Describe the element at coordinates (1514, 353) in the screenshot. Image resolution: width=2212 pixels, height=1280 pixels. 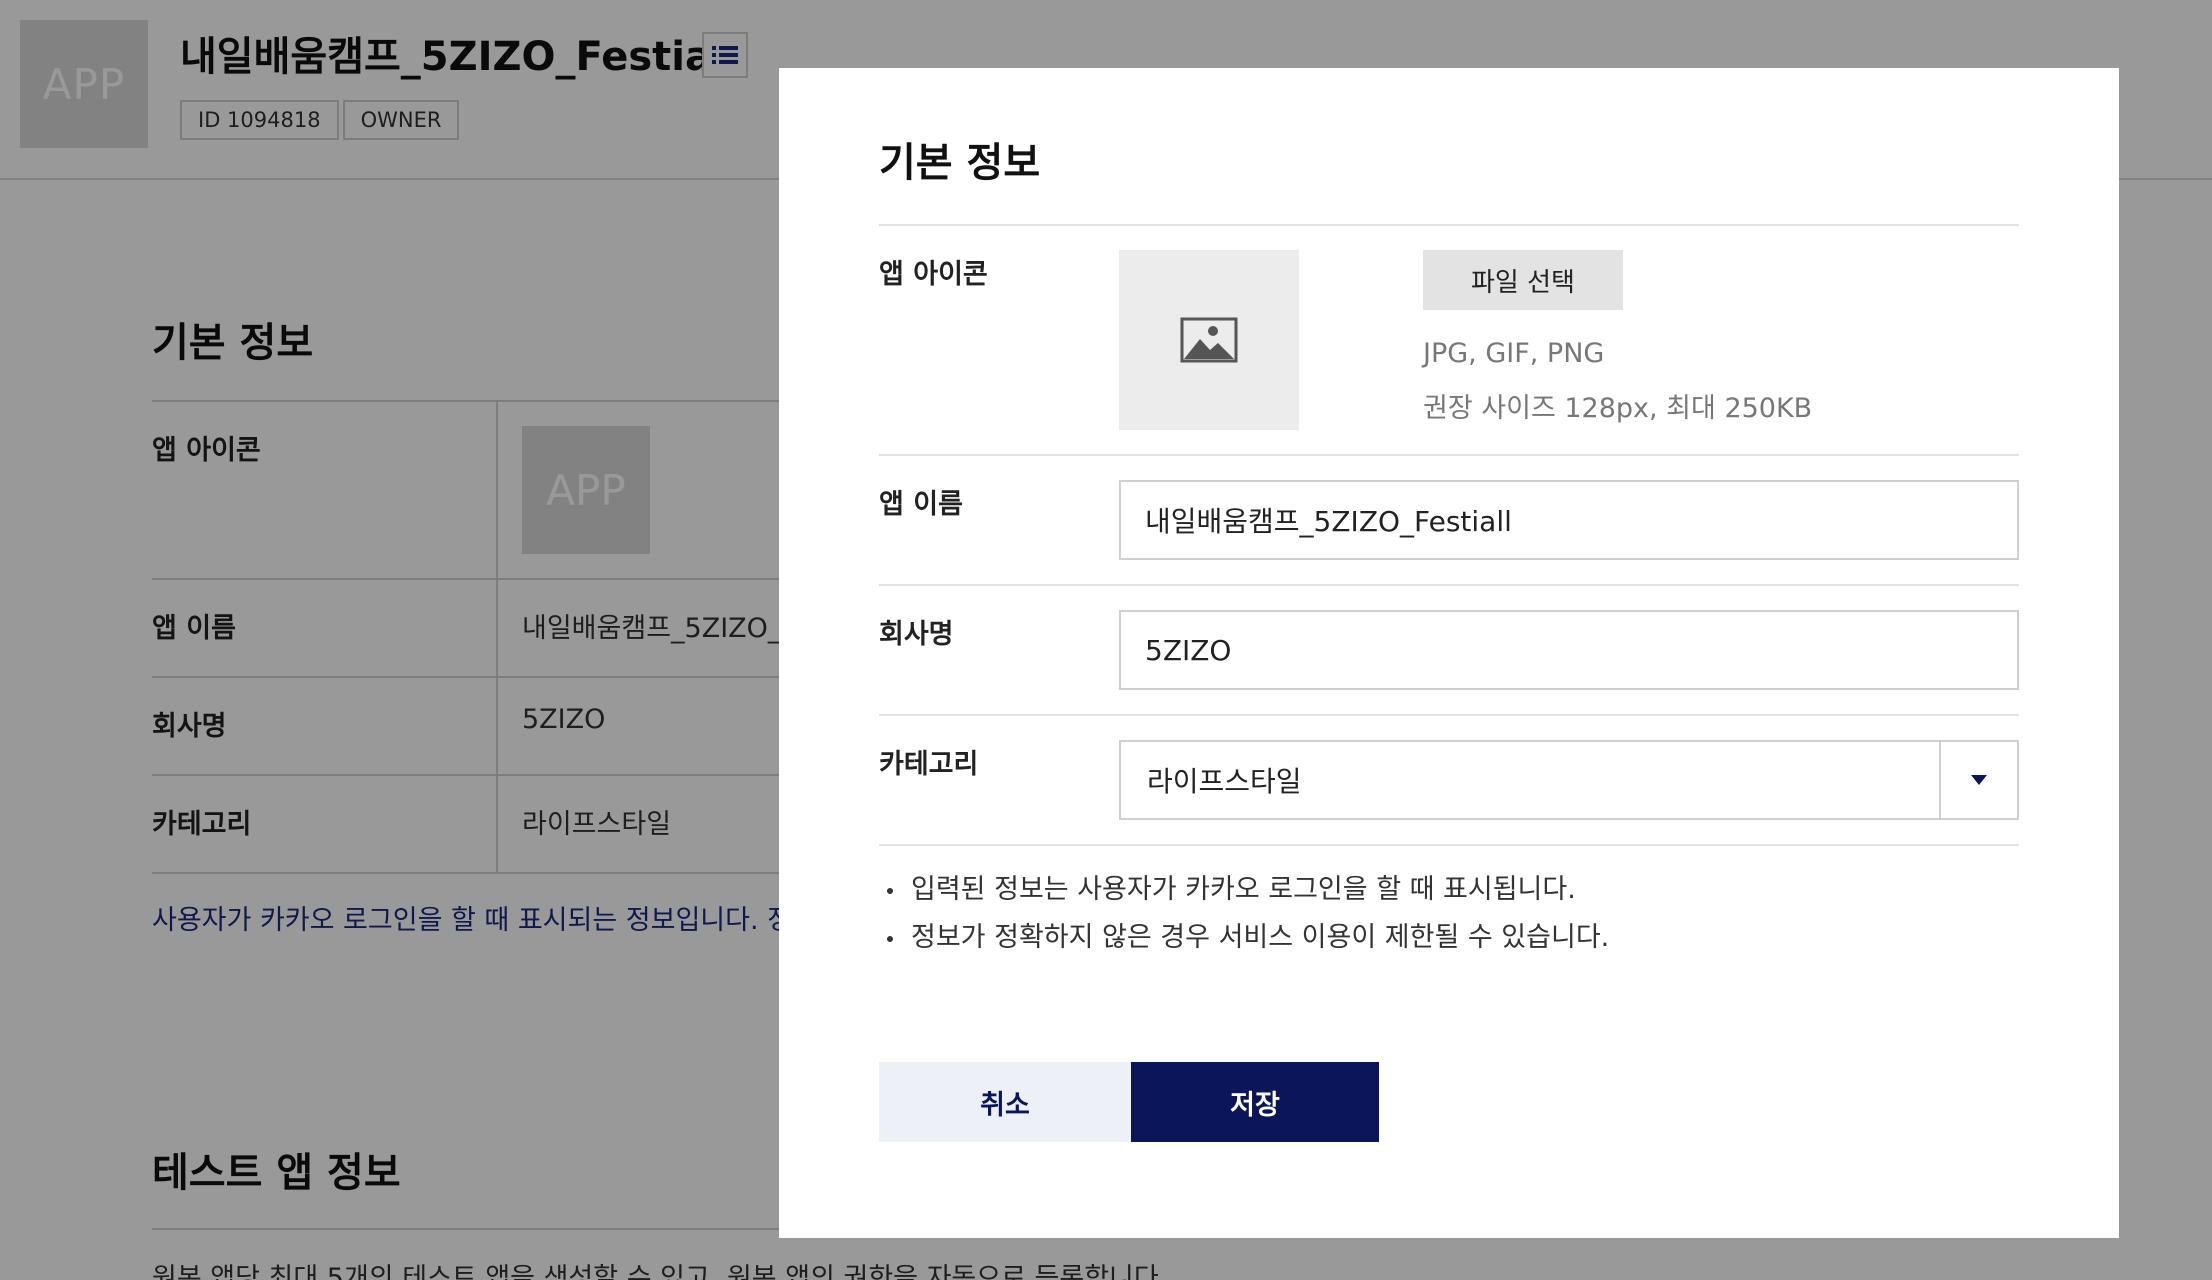
I see `file-types-hint: JPG, GIF, PNG` at that location.